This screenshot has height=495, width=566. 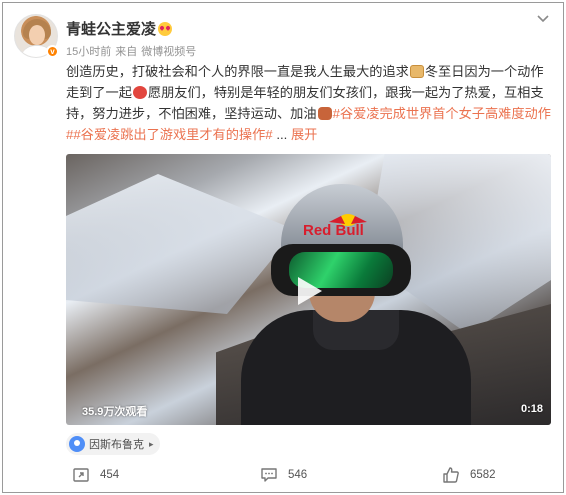 I want to click on helmet-brand-text: Red Bull, so click(x=333, y=230).